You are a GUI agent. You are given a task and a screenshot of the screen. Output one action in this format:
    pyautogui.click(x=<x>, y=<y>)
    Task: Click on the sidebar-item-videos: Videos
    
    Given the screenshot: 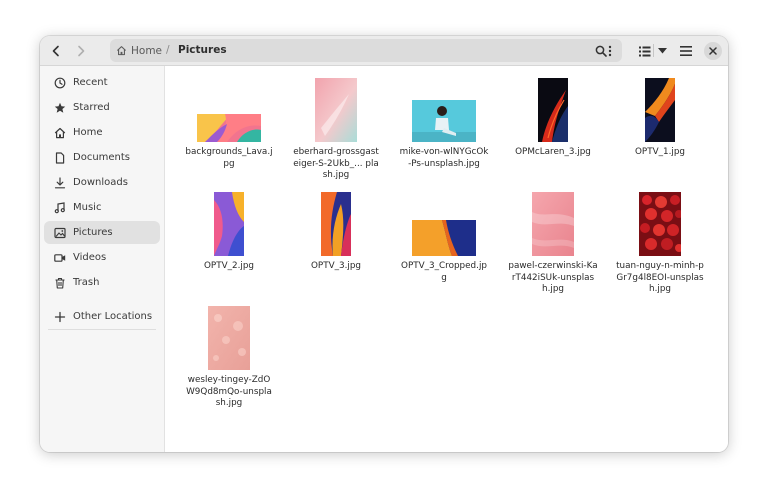 What is the action you would take?
    pyautogui.click(x=102, y=257)
    